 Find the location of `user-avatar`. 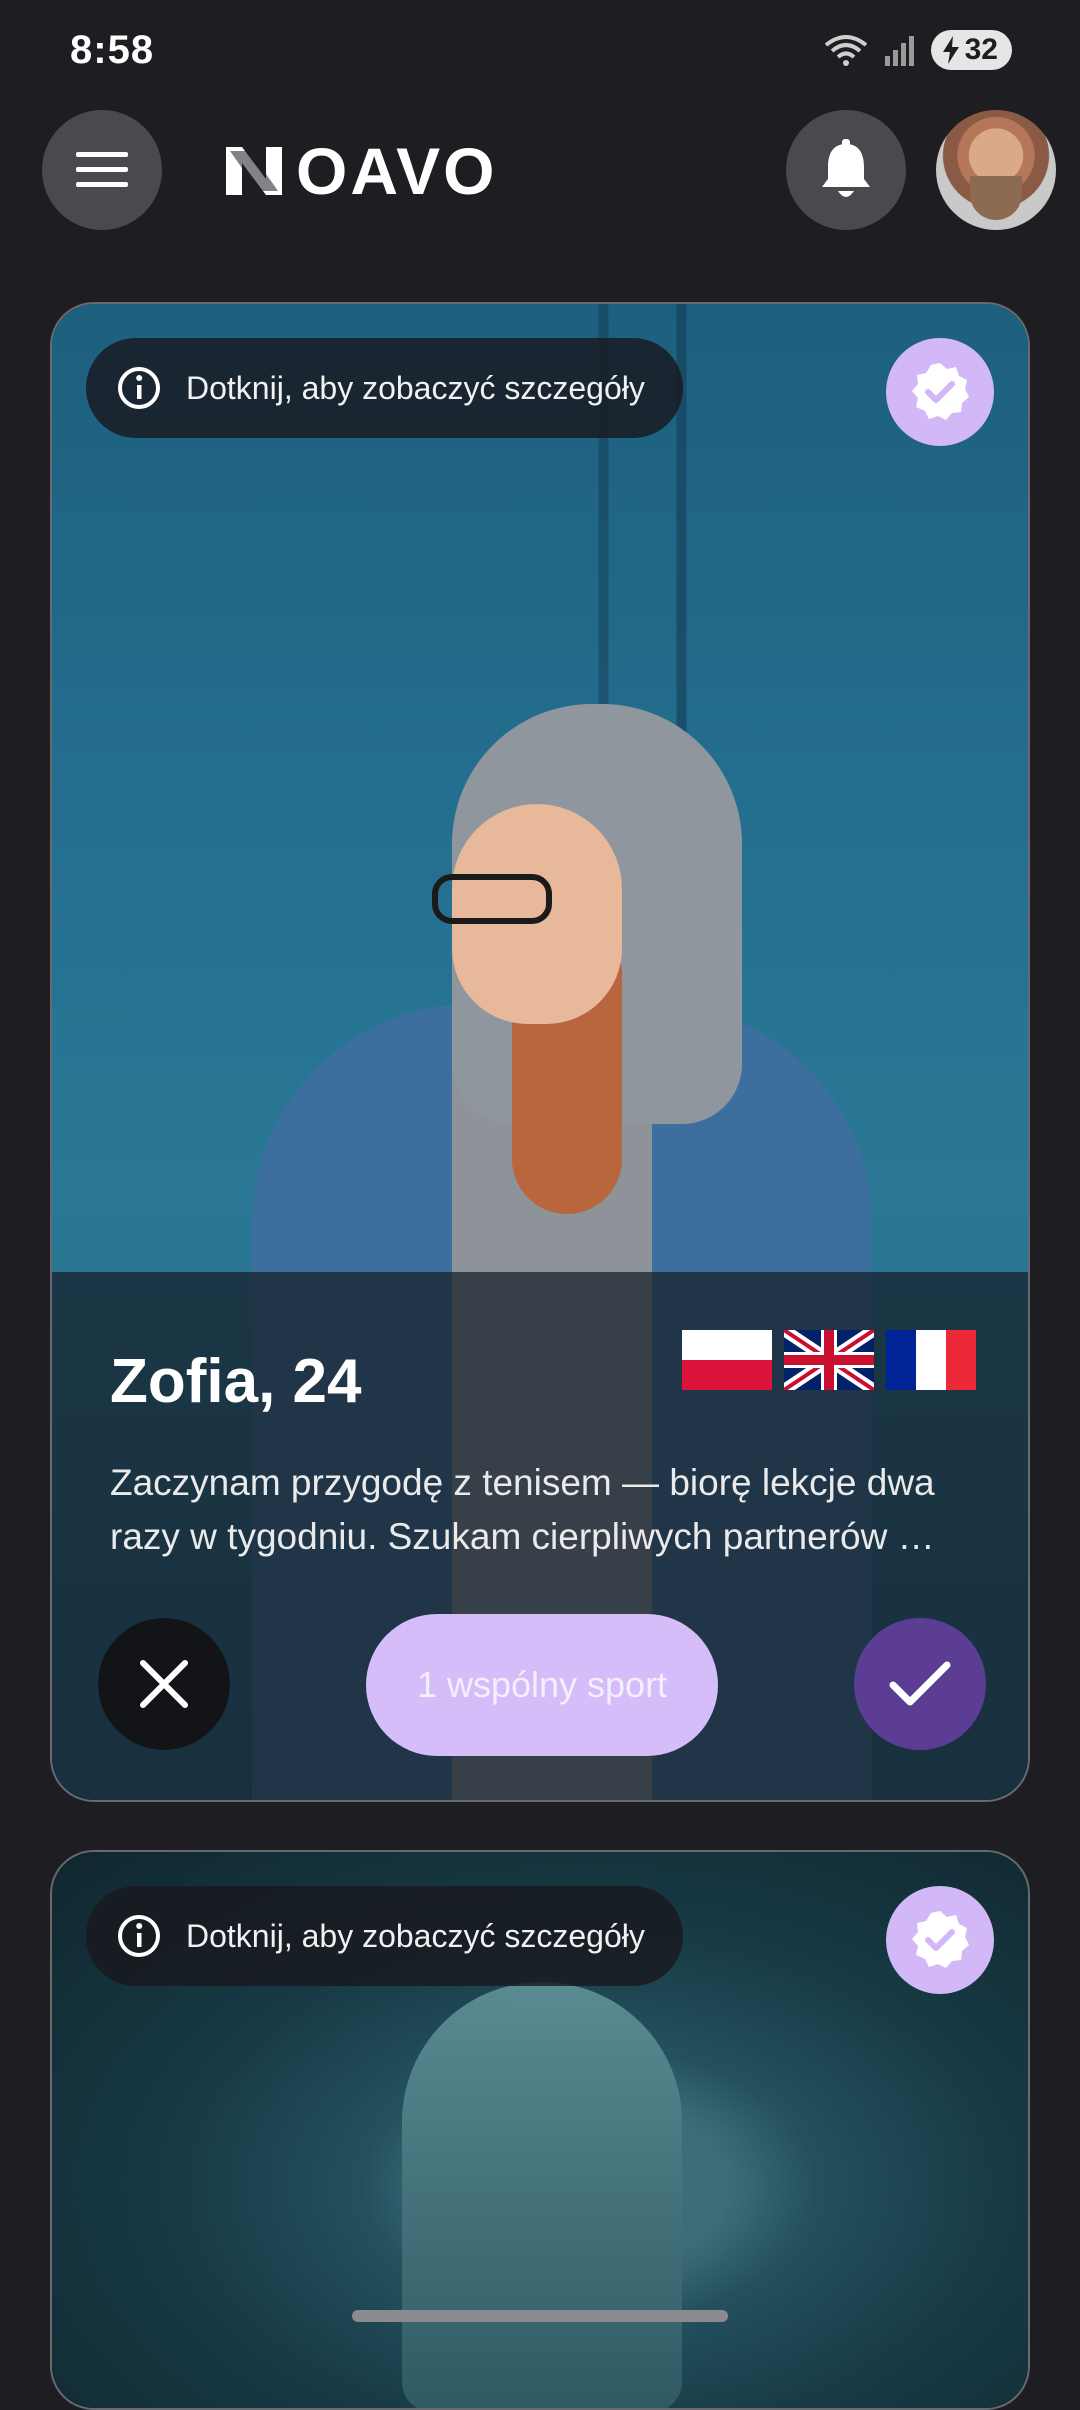

user-avatar is located at coordinates (996, 170).